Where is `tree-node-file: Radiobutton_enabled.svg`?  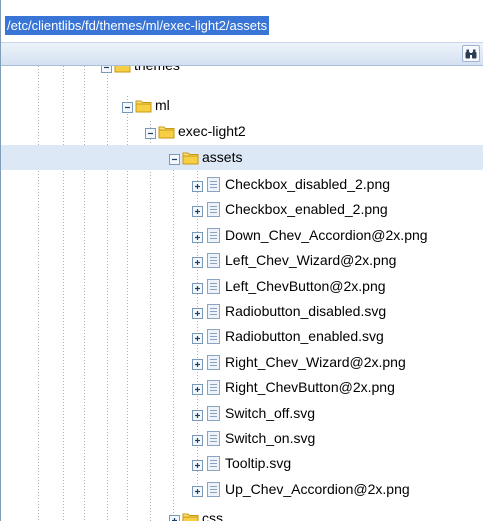 tree-node-file: Radiobutton_enabled.svg is located at coordinates (242, 336).